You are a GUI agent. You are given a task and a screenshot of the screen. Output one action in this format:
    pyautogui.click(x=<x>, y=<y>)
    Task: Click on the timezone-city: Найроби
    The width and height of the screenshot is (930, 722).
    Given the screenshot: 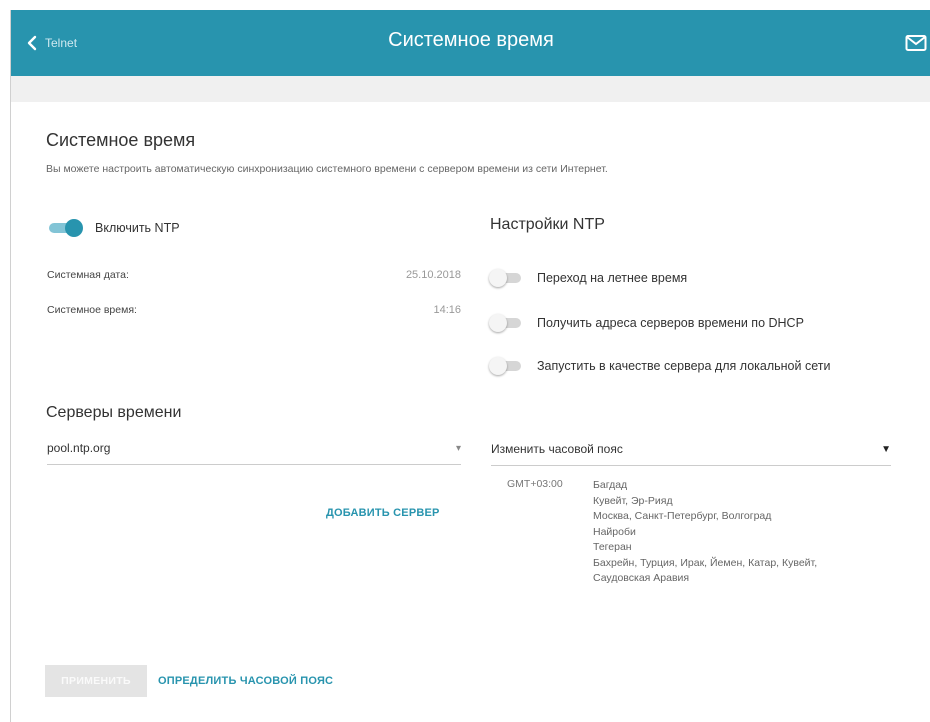 What is the action you would take?
    pyautogui.click(x=614, y=531)
    